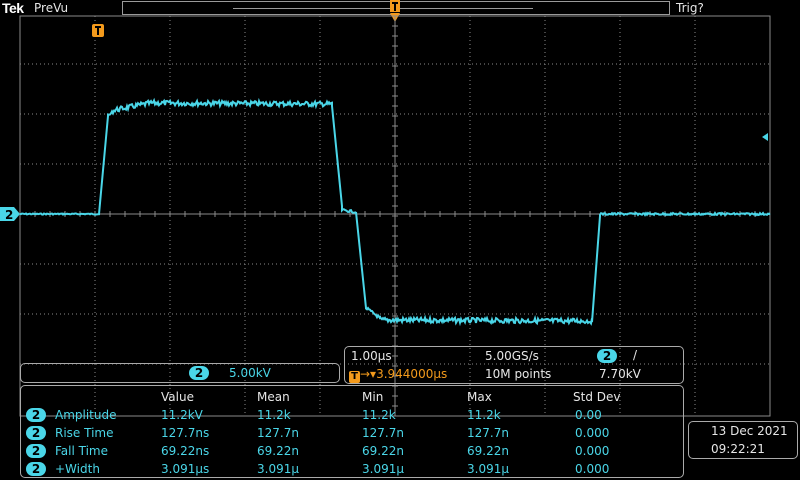 The height and width of the screenshot is (480, 800). Describe the element at coordinates (765, 137) in the screenshot. I see `trigger-level-arrow` at that location.